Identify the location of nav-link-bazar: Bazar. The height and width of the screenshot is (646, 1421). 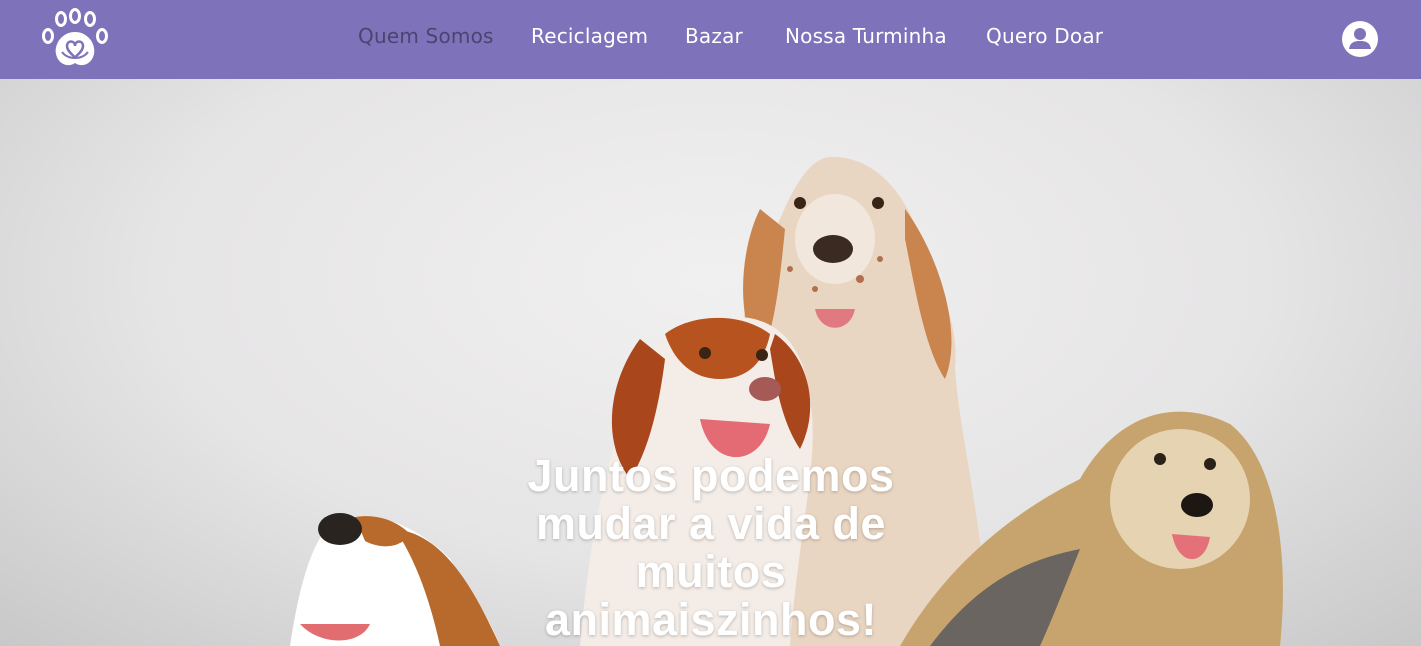
(714, 36).